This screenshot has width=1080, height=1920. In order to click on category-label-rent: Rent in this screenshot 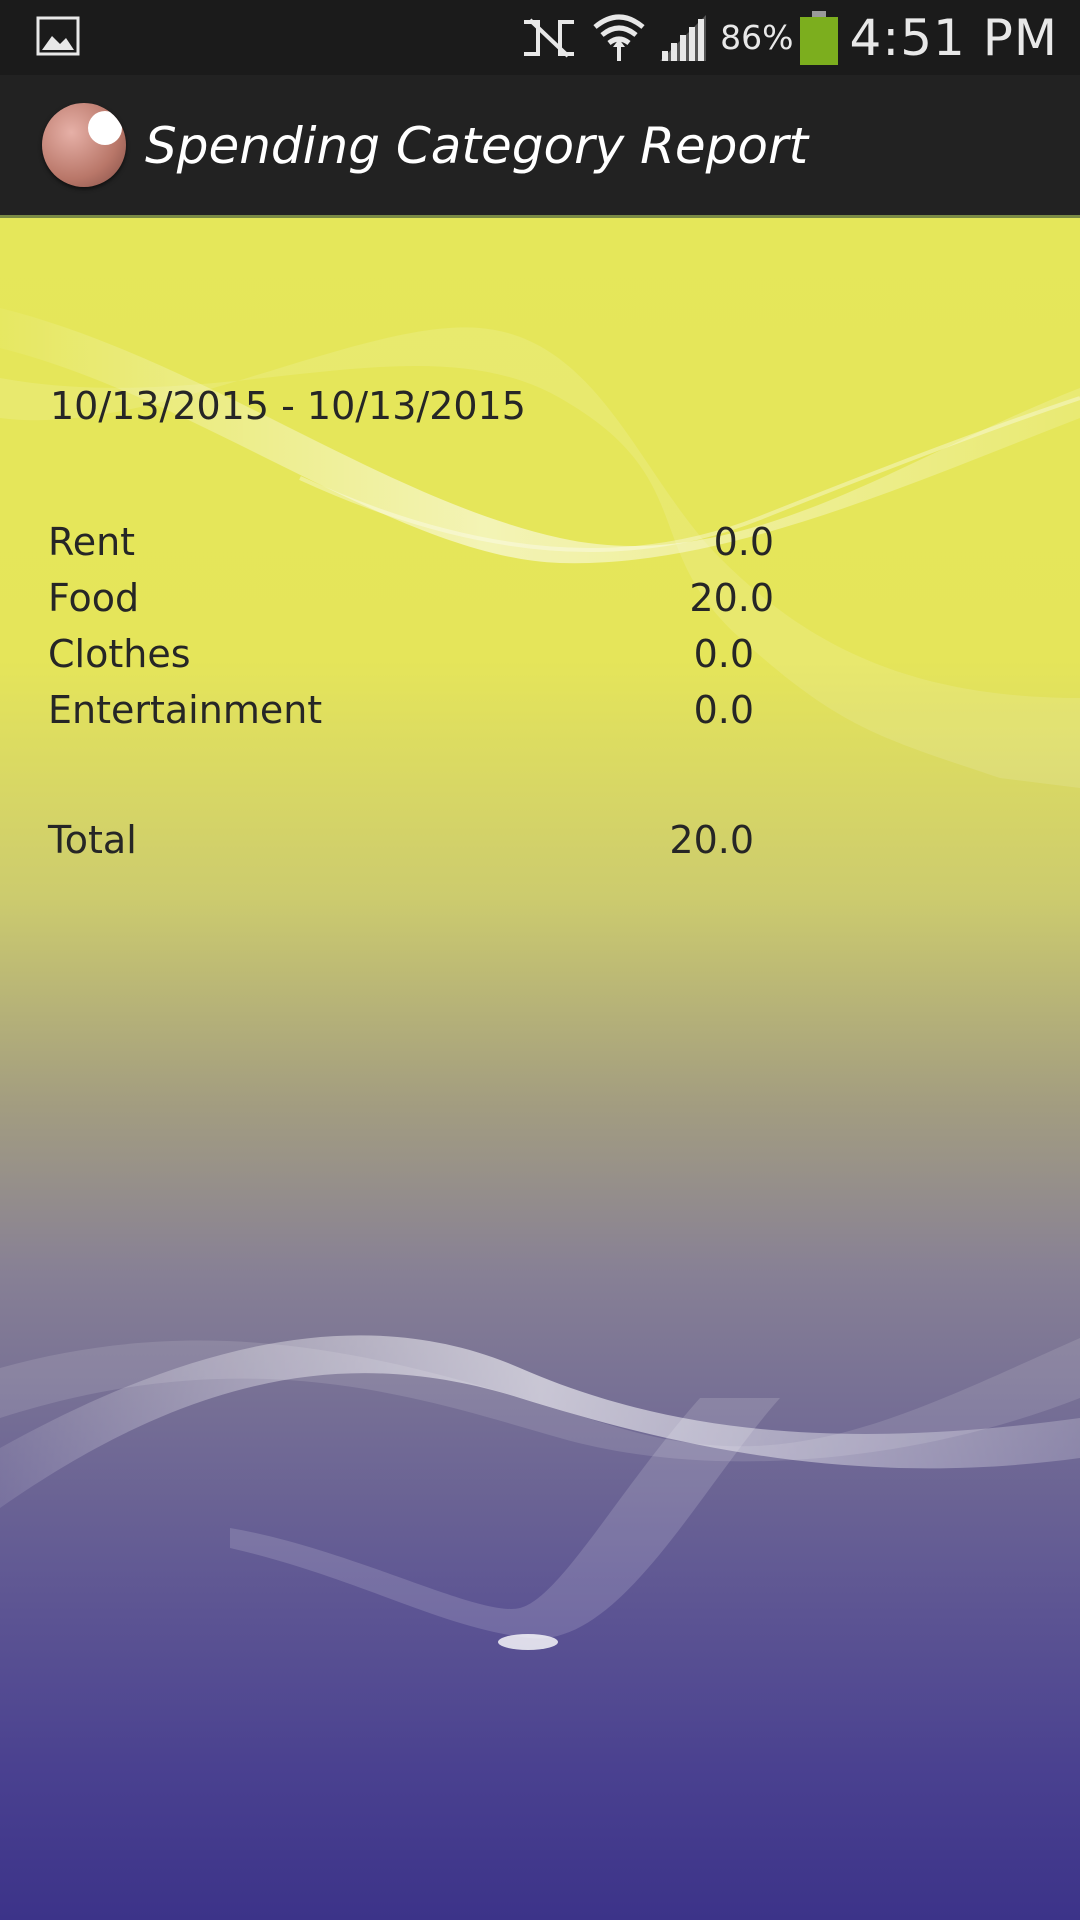, I will do `click(92, 542)`.